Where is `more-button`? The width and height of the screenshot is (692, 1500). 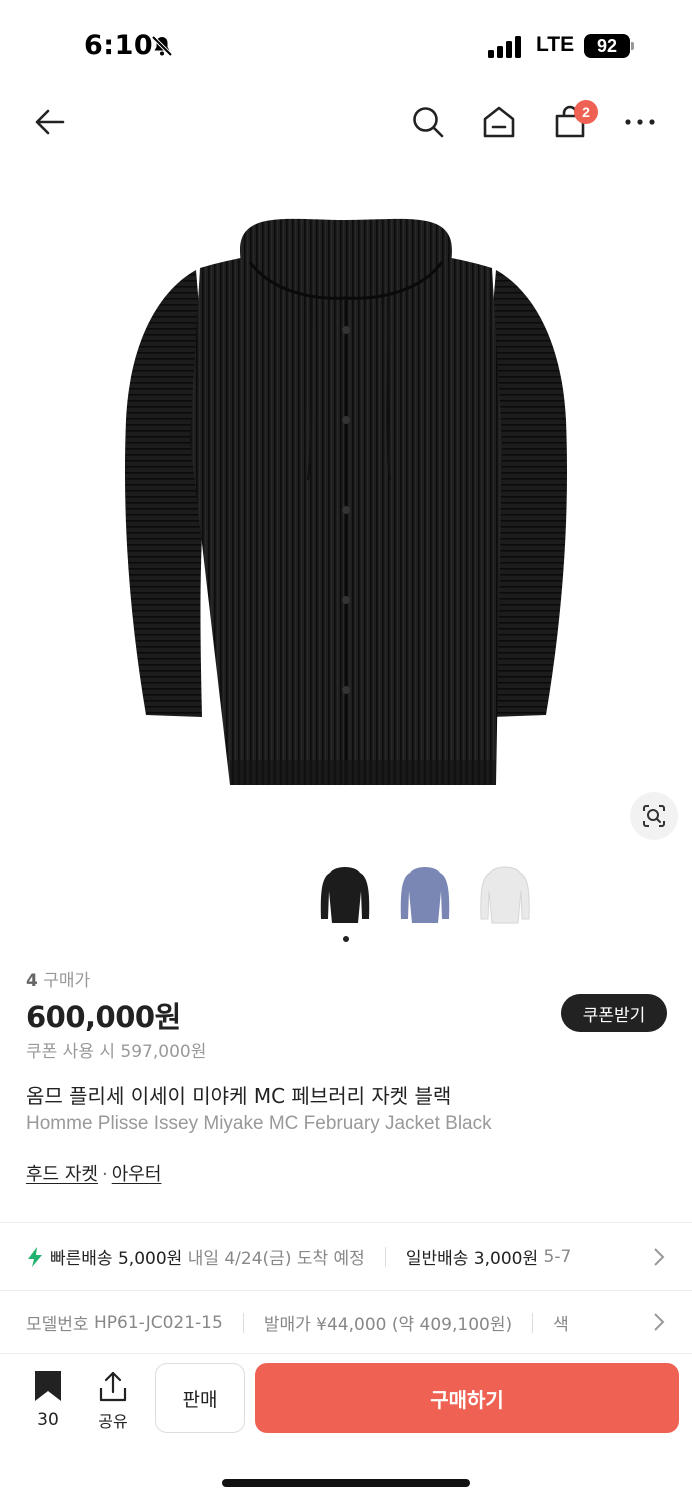 more-button is located at coordinates (640, 122).